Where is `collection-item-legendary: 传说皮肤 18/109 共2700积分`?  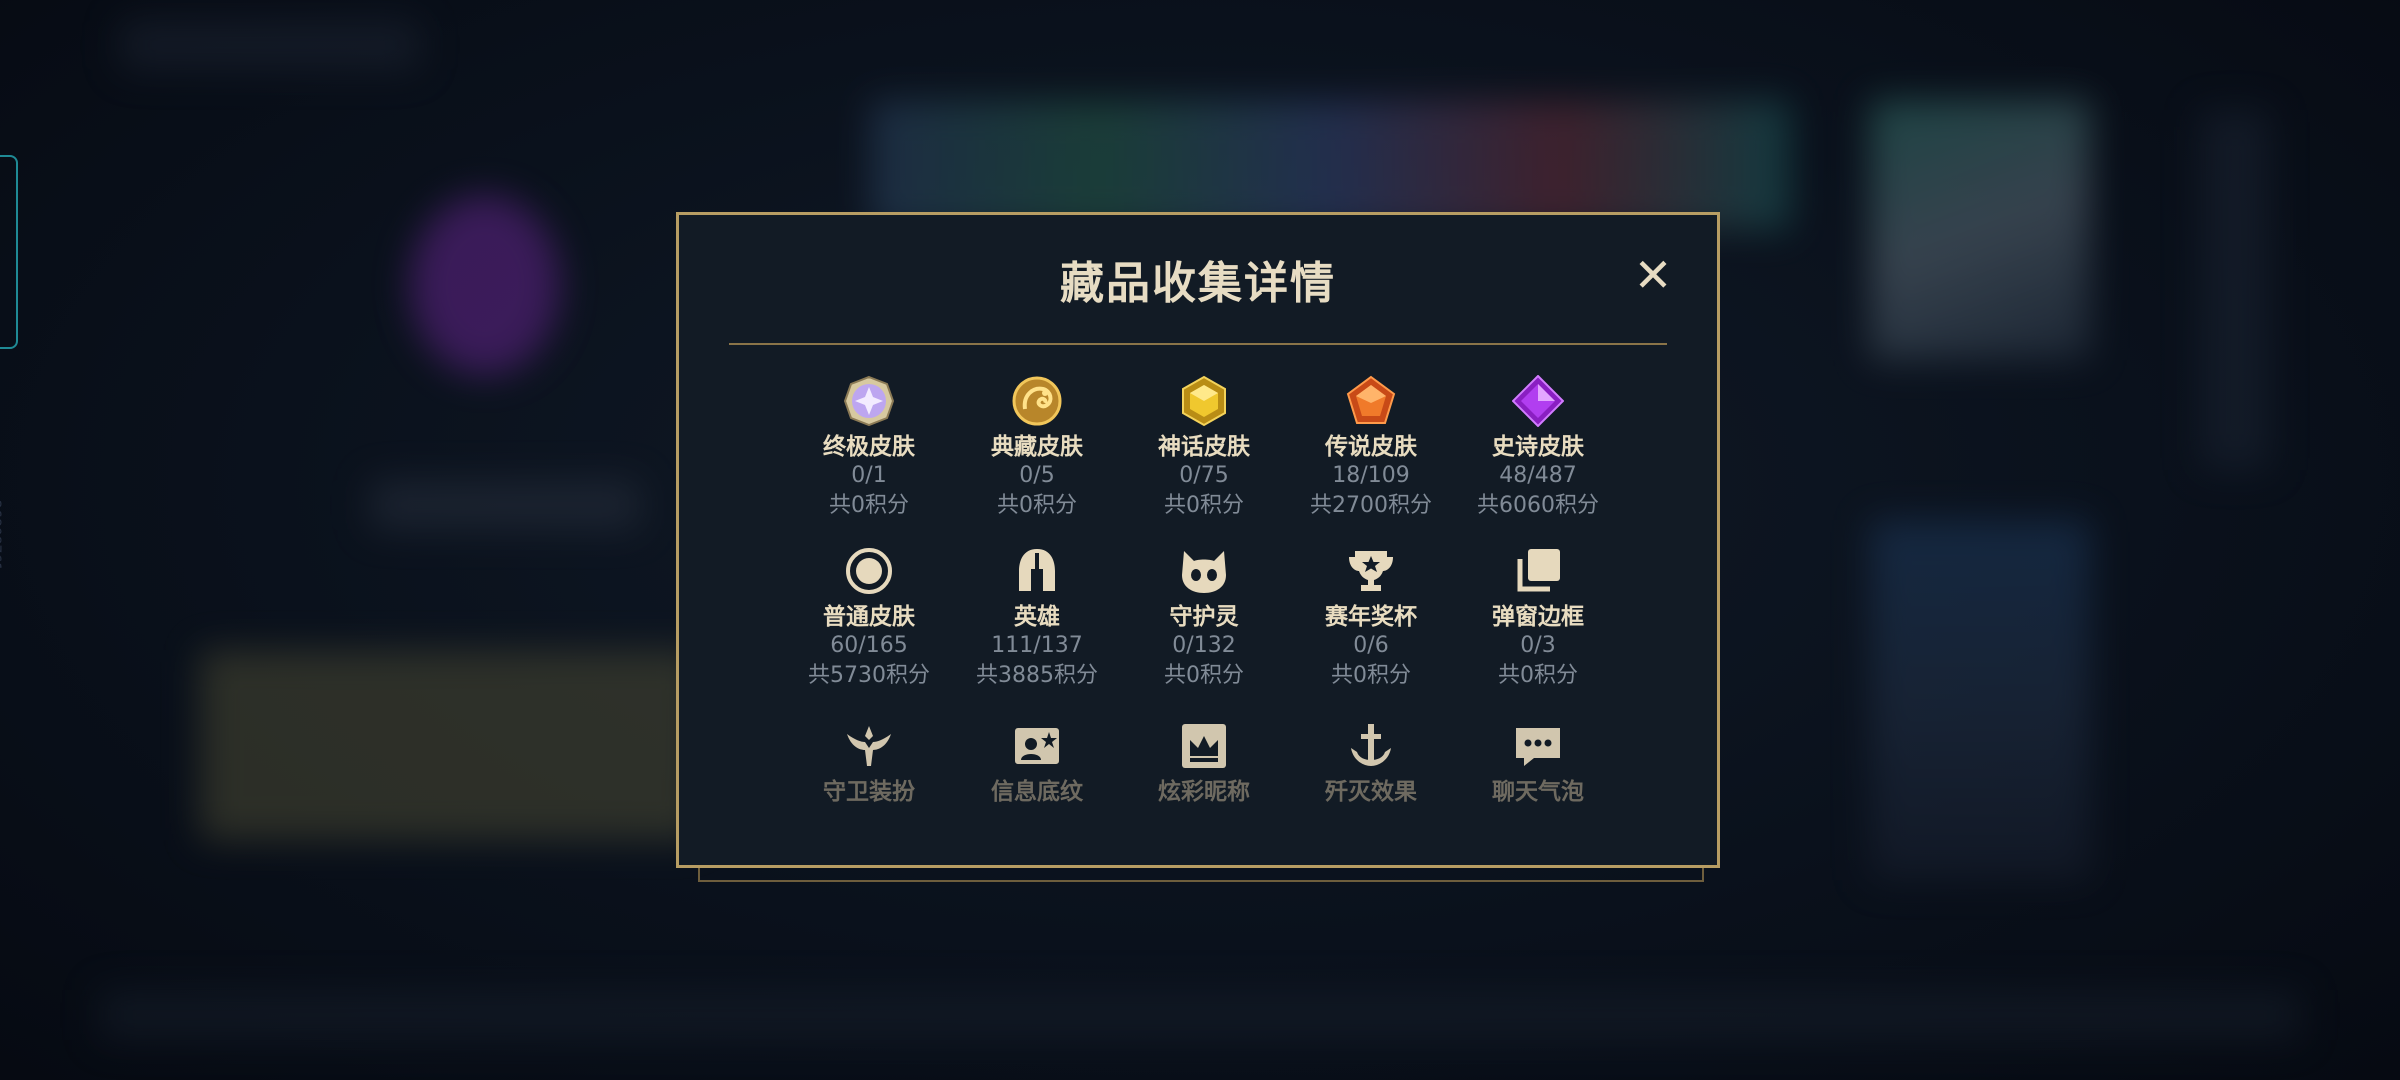 collection-item-legendary: 传说皮肤 18/109 共2700积分 is located at coordinates (1371, 448).